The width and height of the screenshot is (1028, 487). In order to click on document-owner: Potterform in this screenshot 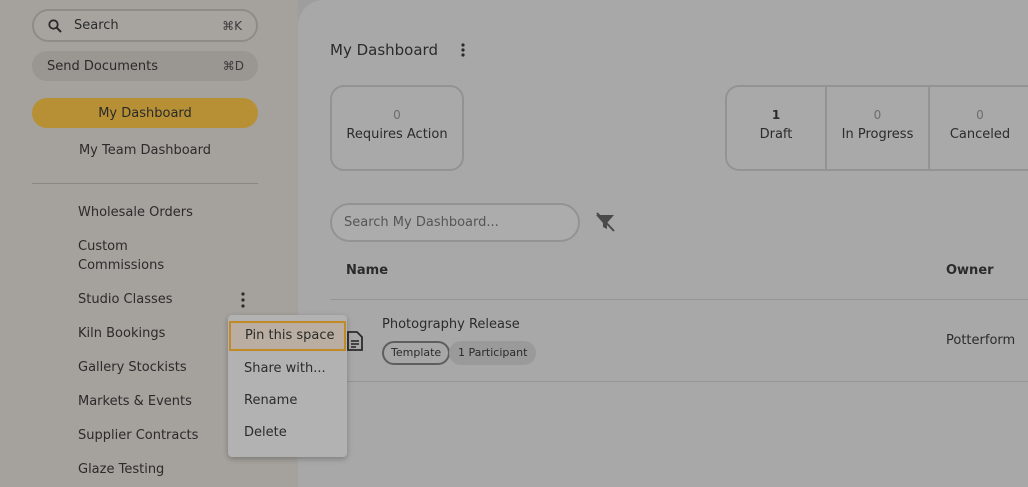, I will do `click(981, 340)`.